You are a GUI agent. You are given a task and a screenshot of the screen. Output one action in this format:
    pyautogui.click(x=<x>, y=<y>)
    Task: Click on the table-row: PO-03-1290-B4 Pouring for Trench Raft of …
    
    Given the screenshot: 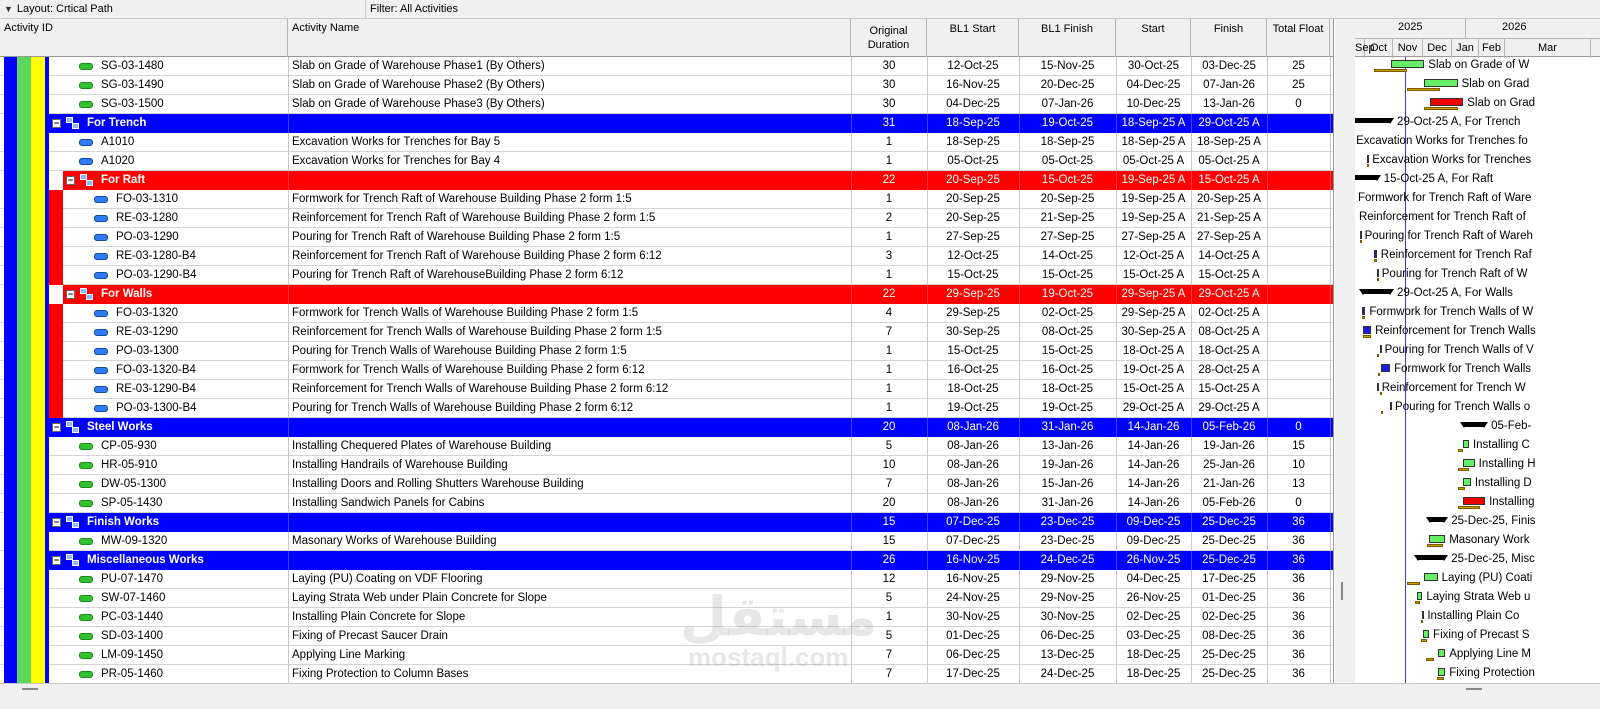 What is the action you would take?
    pyautogui.click(x=666, y=275)
    